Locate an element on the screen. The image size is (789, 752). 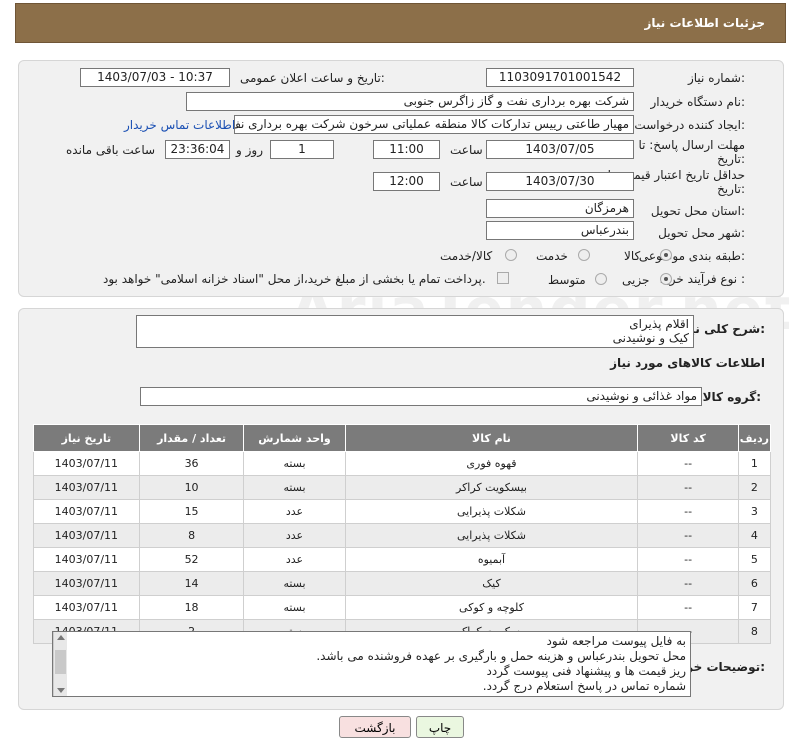
city-field: بندرعباس is located at coordinates (560, 230).